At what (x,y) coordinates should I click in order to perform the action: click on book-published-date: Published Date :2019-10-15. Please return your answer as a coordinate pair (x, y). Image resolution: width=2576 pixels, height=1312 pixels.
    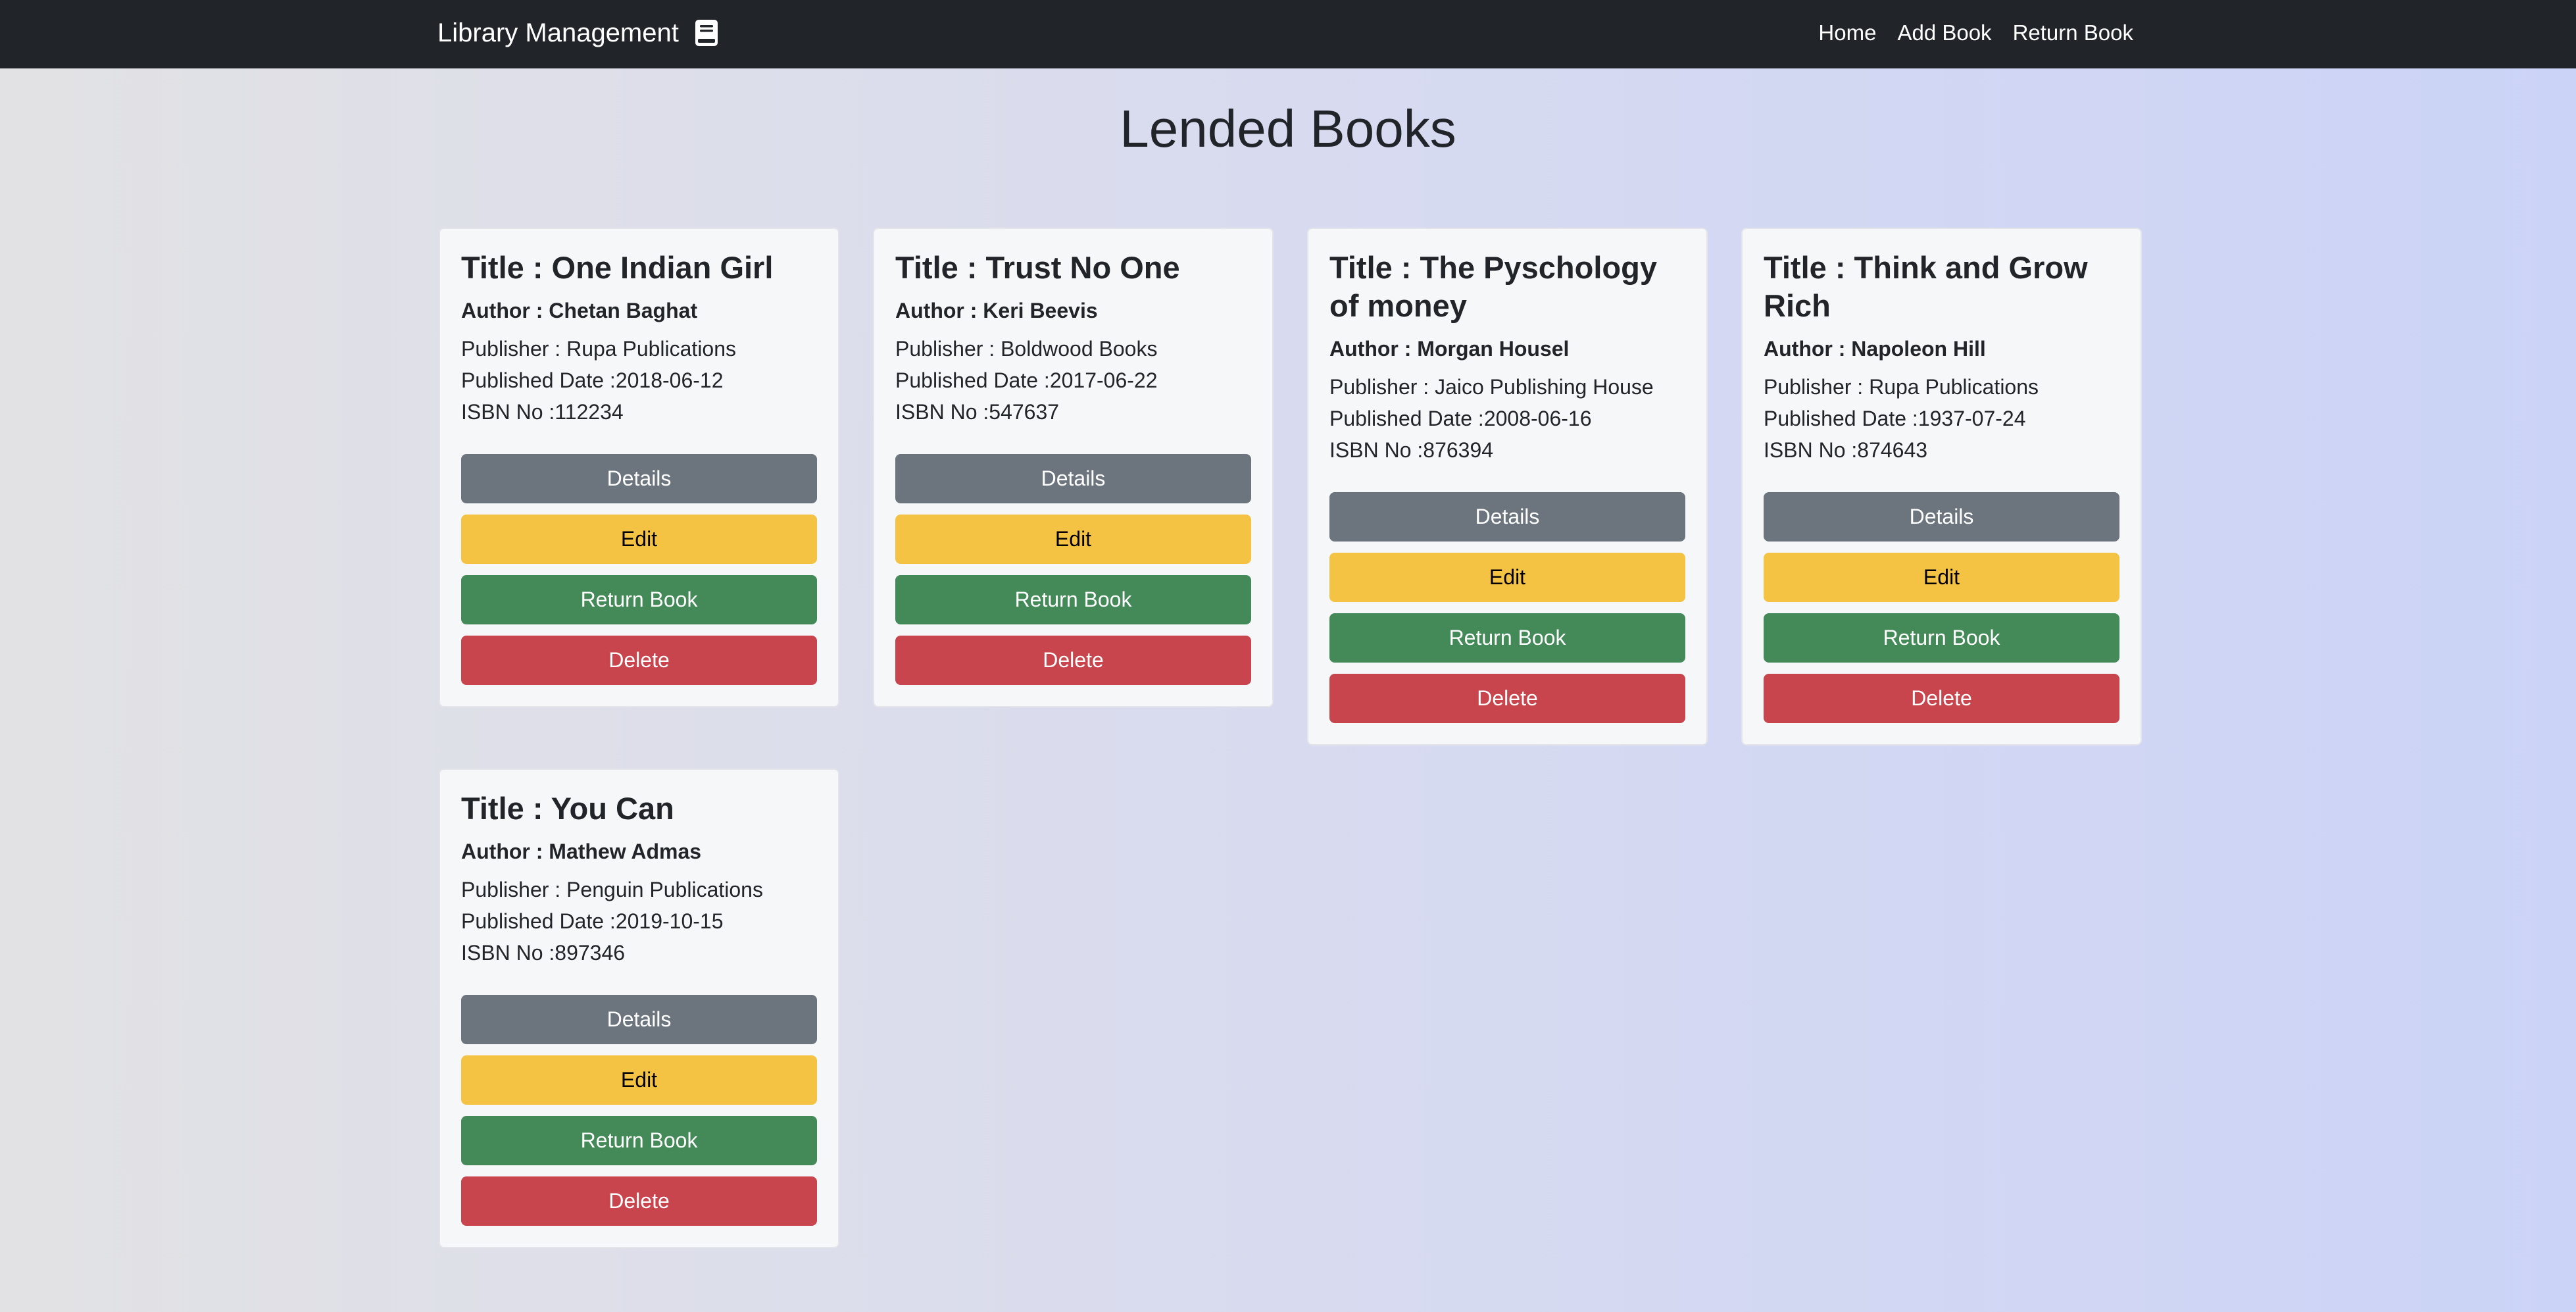
    Looking at the image, I should click on (592, 921).